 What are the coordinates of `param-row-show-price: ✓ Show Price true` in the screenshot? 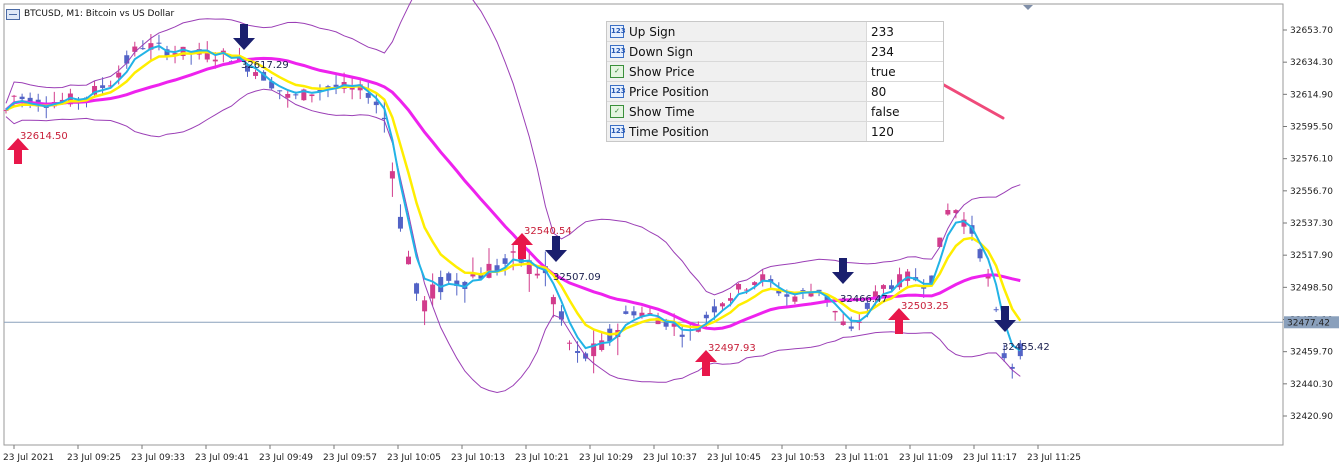 It's located at (775, 72).